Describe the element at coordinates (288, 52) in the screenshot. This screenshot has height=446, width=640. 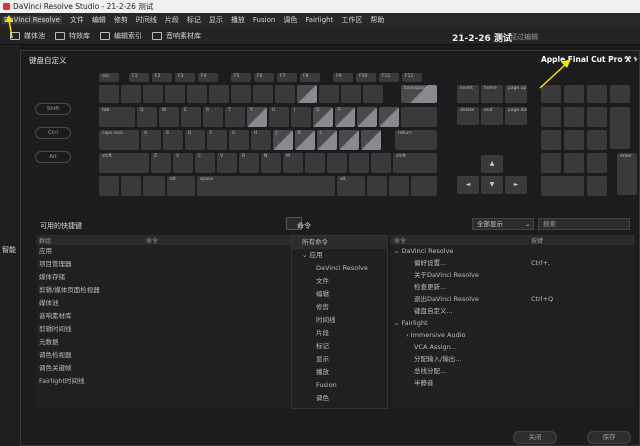
I see `annotation-arrows` at that location.